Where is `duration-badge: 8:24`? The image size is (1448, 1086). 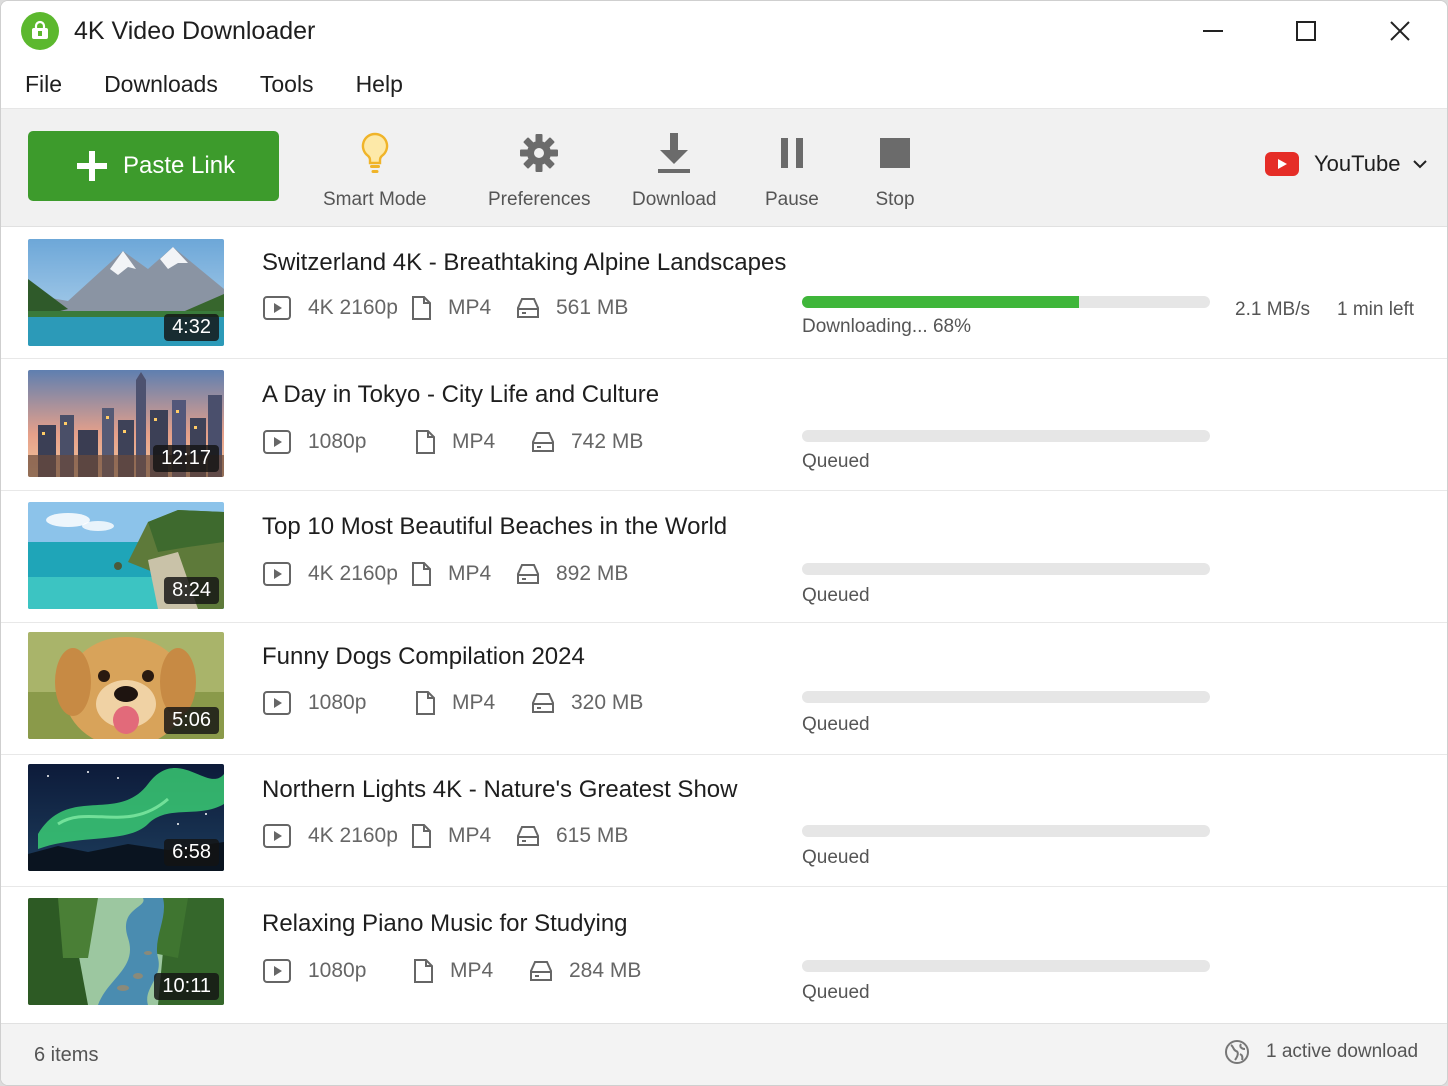 duration-badge: 8:24 is located at coordinates (191, 590).